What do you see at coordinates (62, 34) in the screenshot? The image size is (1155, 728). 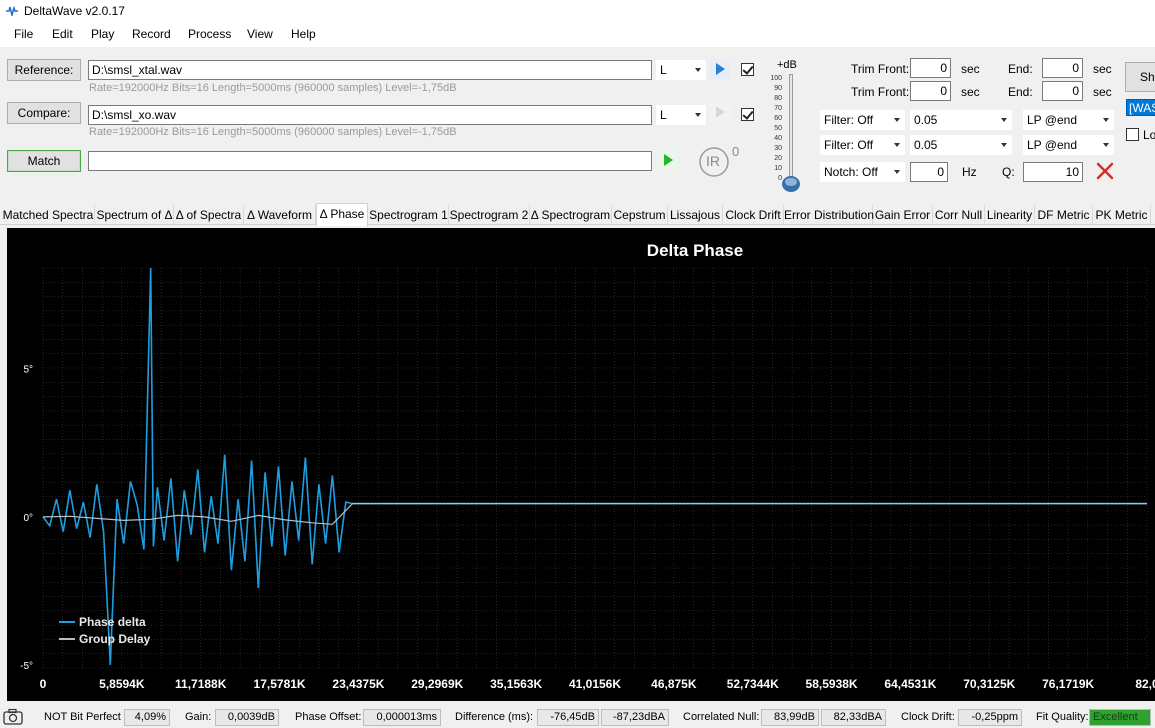 I see `menu-edit: Edit` at bounding box center [62, 34].